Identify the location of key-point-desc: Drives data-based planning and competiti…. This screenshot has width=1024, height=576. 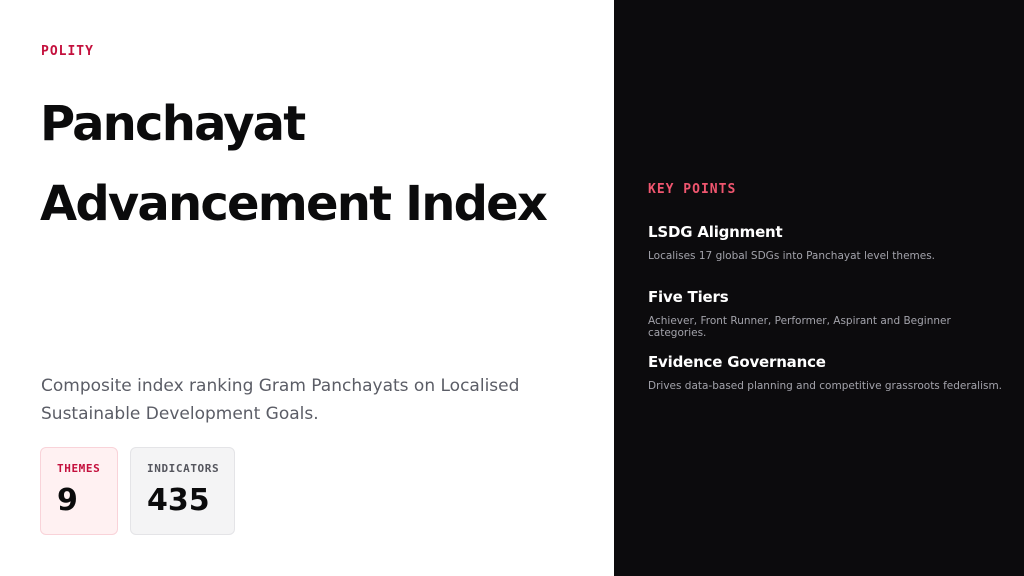
(825, 386).